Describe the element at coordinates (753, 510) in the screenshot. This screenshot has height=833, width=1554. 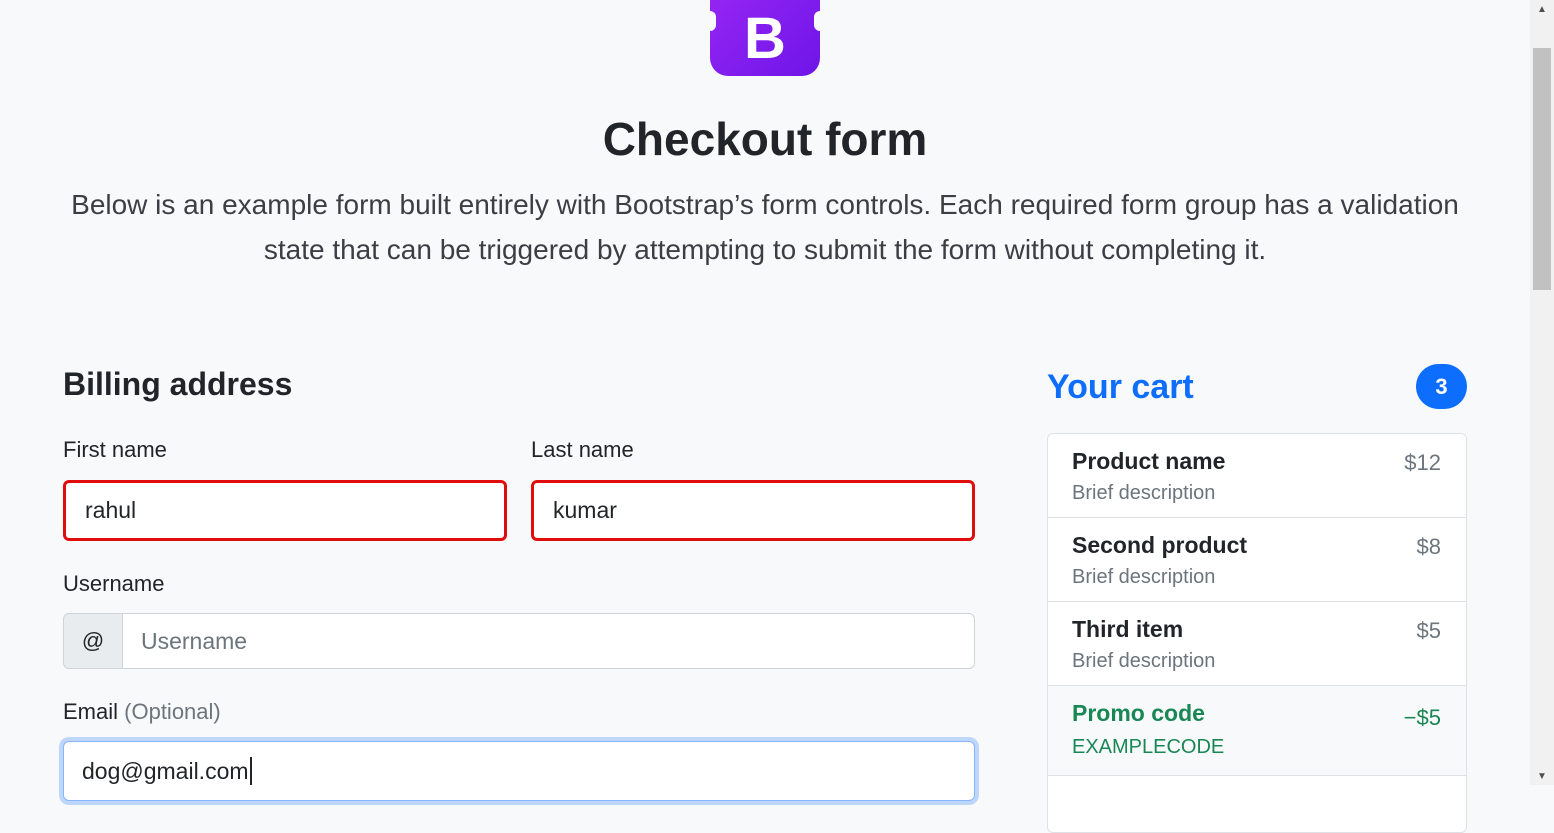
I see `last-name-input: kumar` at that location.